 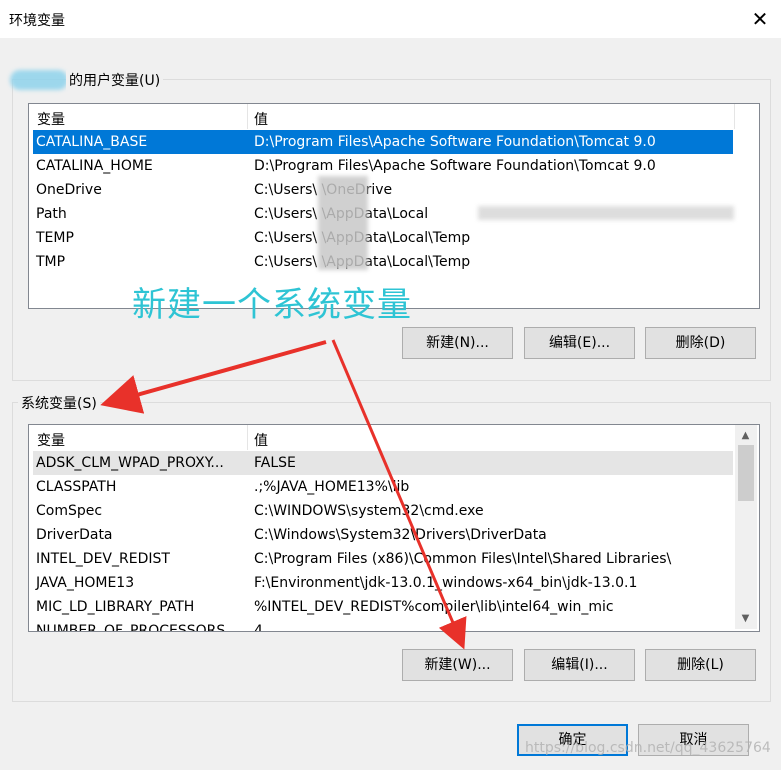 I want to click on watermark-text: https://blog.csdn.net/qq_43625764, so click(x=648, y=748).